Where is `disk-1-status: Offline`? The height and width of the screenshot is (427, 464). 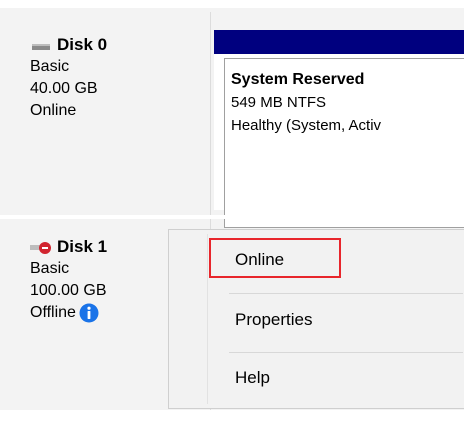 disk-1-status: Offline is located at coordinates (53, 312).